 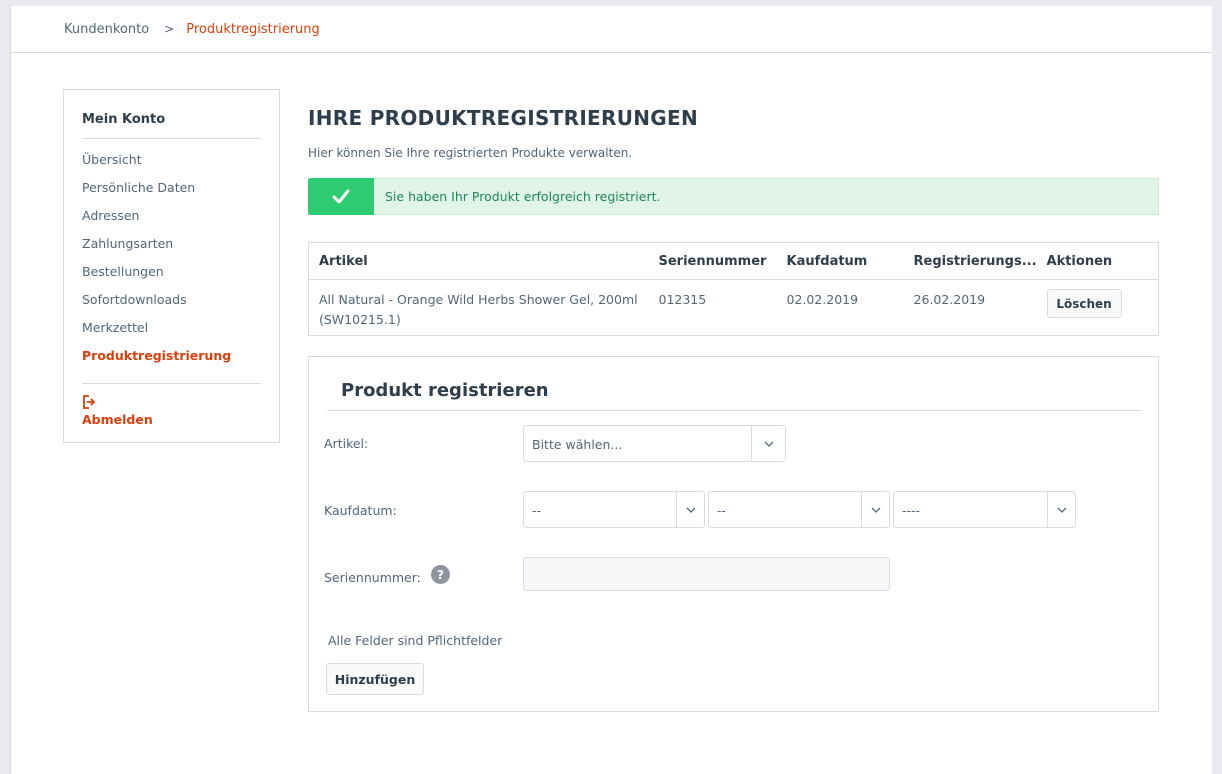 I want to click on month-select-value: --, so click(x=722, y=510).